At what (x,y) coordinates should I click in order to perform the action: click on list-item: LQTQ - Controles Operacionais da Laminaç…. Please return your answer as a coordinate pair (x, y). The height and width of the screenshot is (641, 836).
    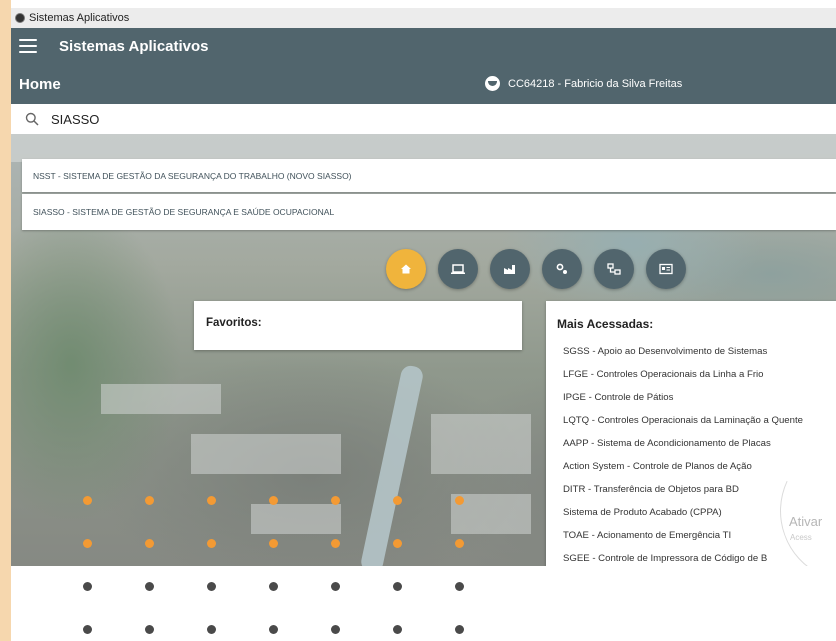
    Looking at the image, I should click on (683, 425).